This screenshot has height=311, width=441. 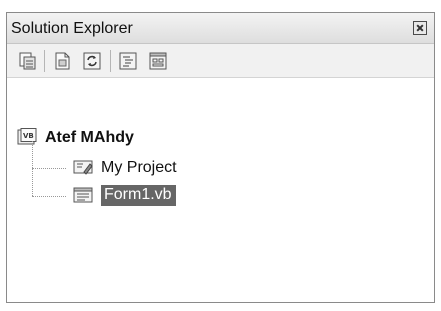 What do you see at coordinates (89, 137) in the screenshot?
I see `project-name: Atef MAhdy` at bounding box center [89, 137].